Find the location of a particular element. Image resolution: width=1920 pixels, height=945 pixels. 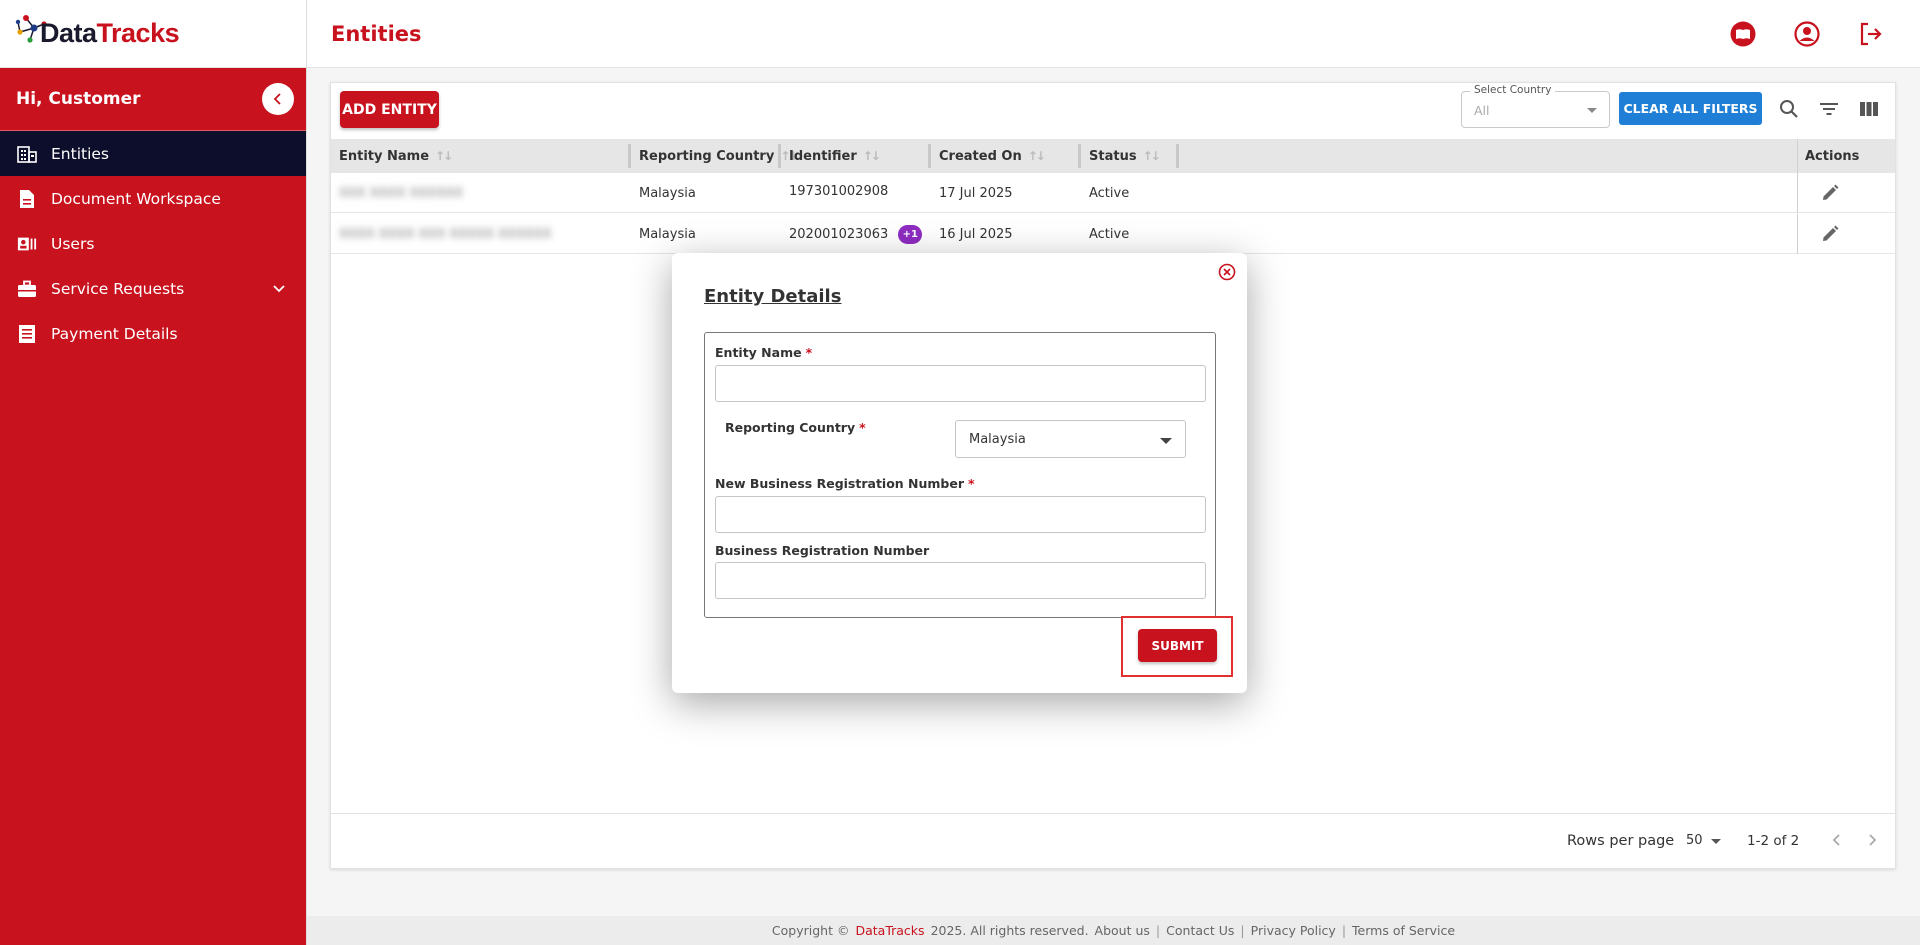

column-header-label: Reporting Country is located at coordinates (707, 156).